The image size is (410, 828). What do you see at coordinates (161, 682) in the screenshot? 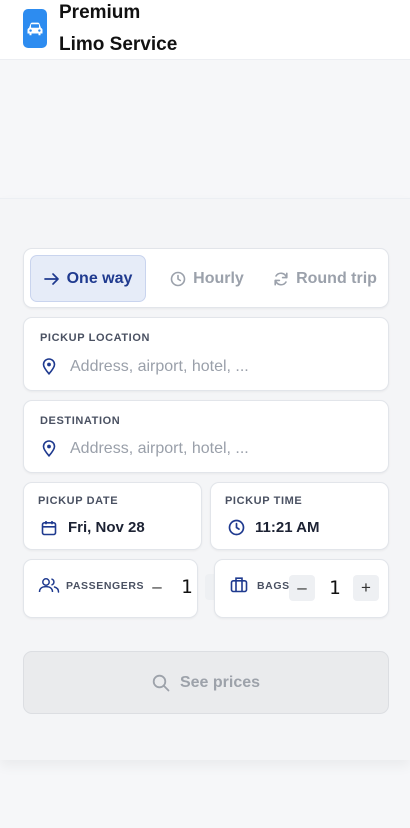
I see `search-icon` at bounding box center [161, 682].